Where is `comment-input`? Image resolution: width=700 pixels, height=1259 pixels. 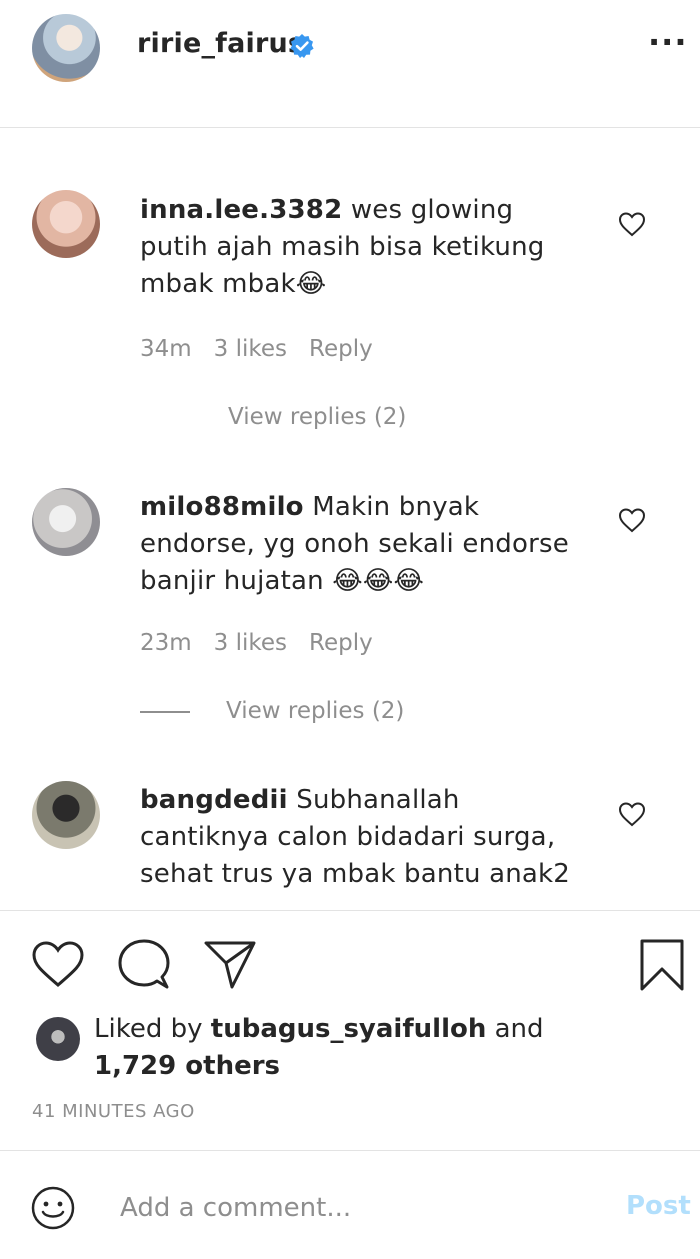
comment-input is located at coordinates (355, 1208).